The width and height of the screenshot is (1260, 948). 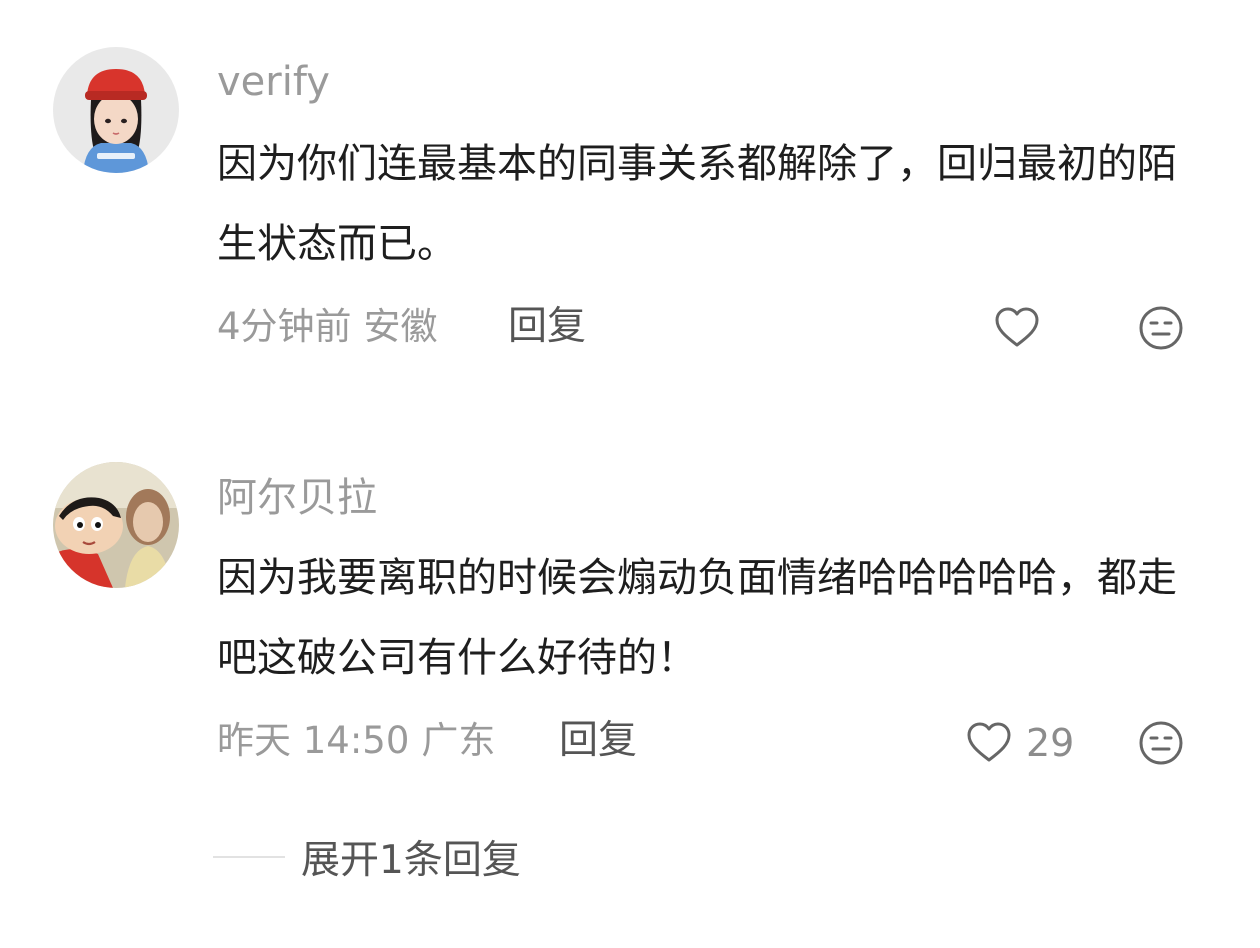 I want to click on expand-replies-button: 展开1条回复, so click(x=367, y=857).